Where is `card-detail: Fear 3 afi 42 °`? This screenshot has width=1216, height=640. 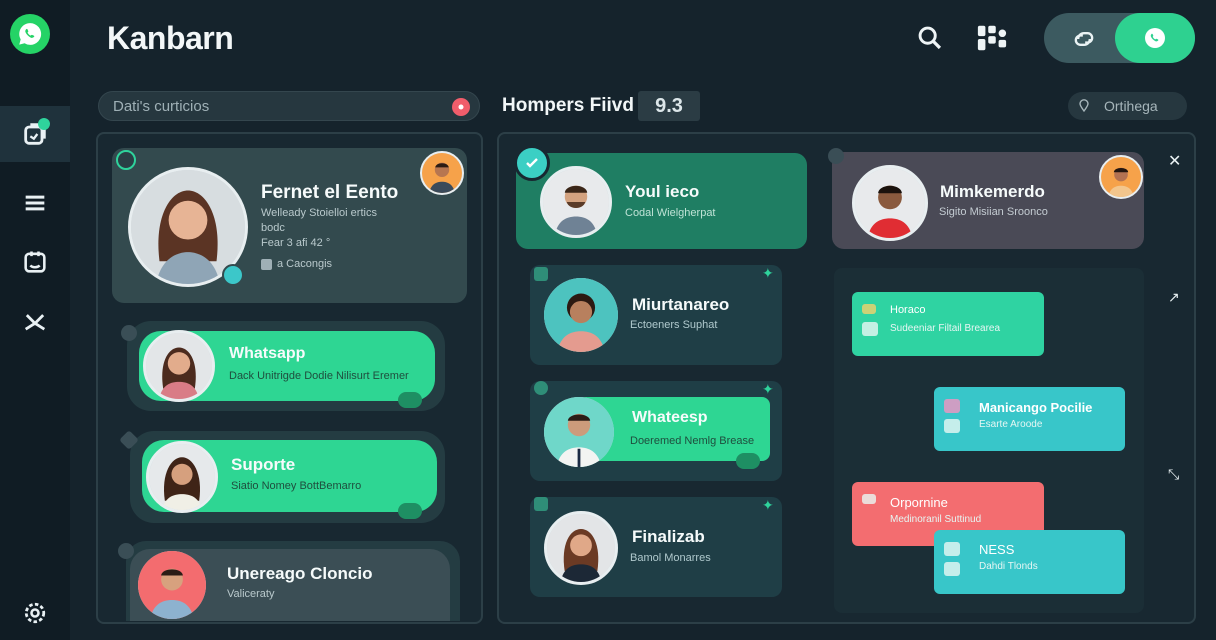
card-detail: Fear 3 afi 42 ° is located at coordinates (296, 243).